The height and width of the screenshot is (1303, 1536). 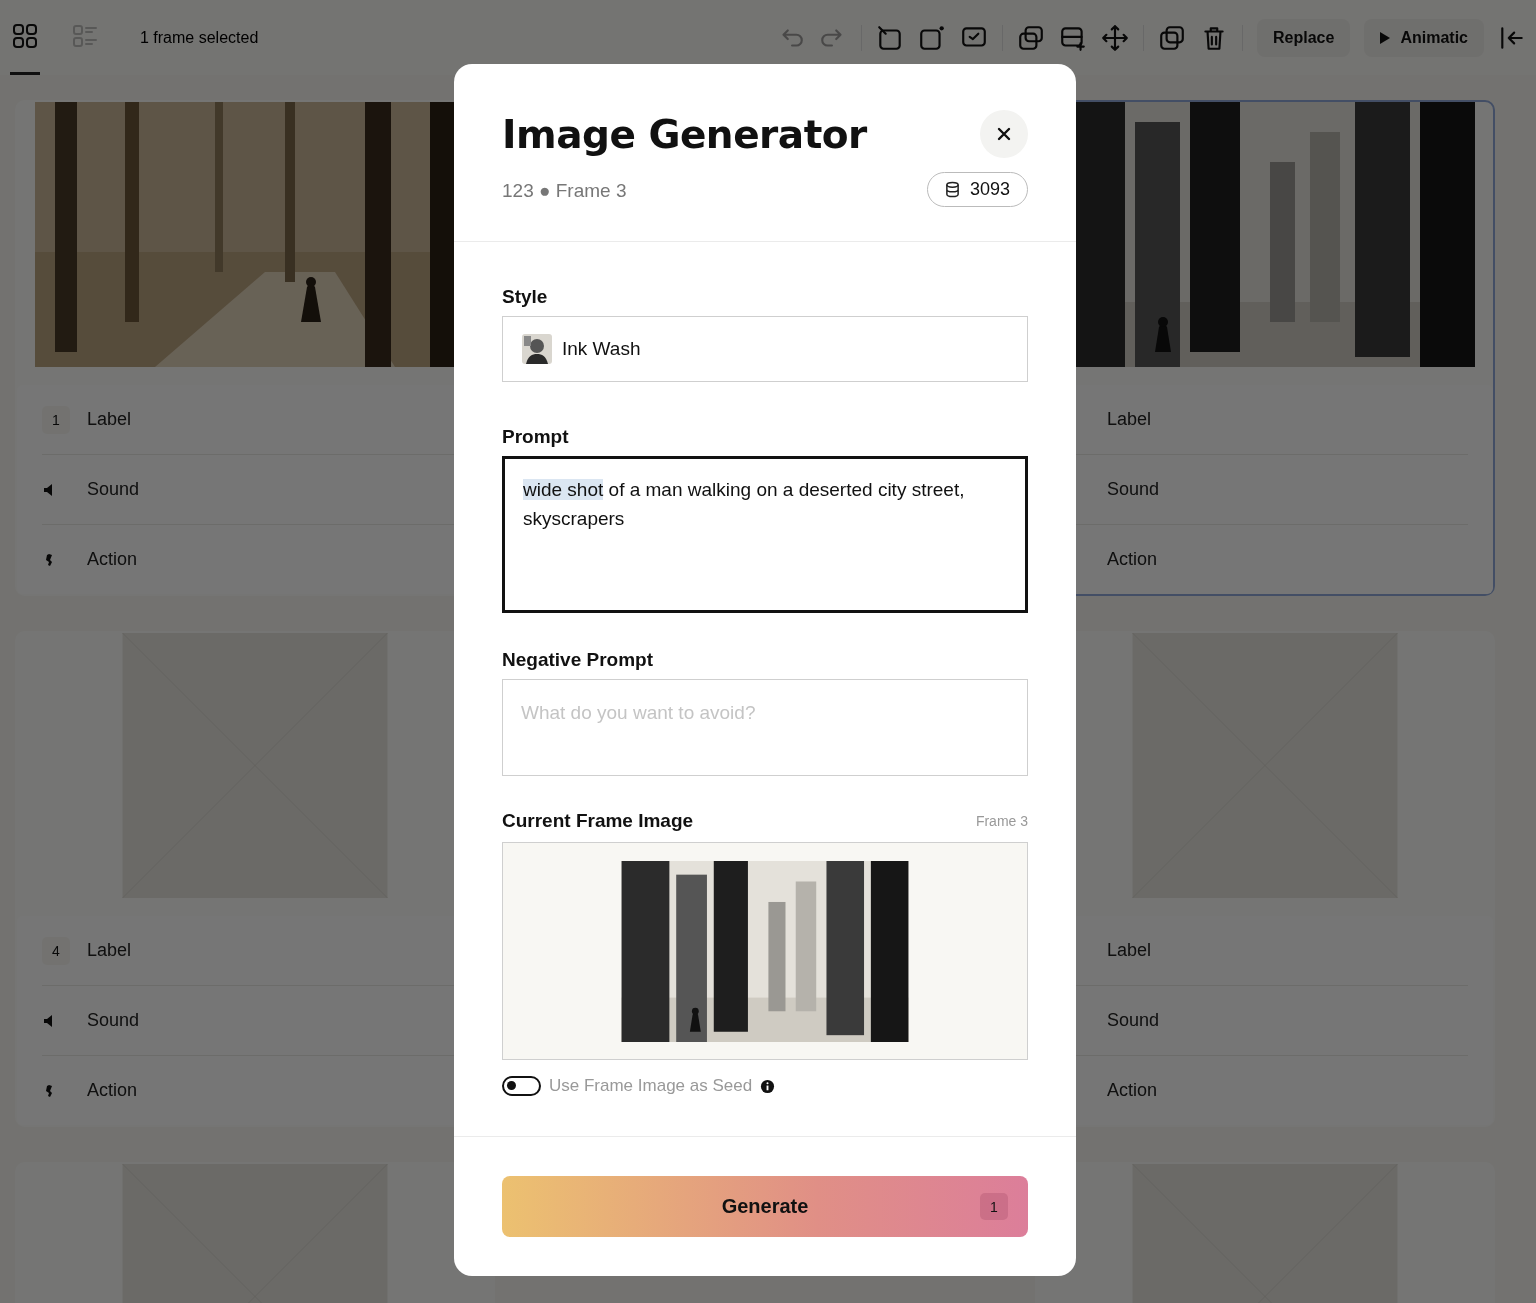 What do you see at coordinates (768, 1086) in the screenshot?
I see `info-icon` at bounding box center [768, 1086].